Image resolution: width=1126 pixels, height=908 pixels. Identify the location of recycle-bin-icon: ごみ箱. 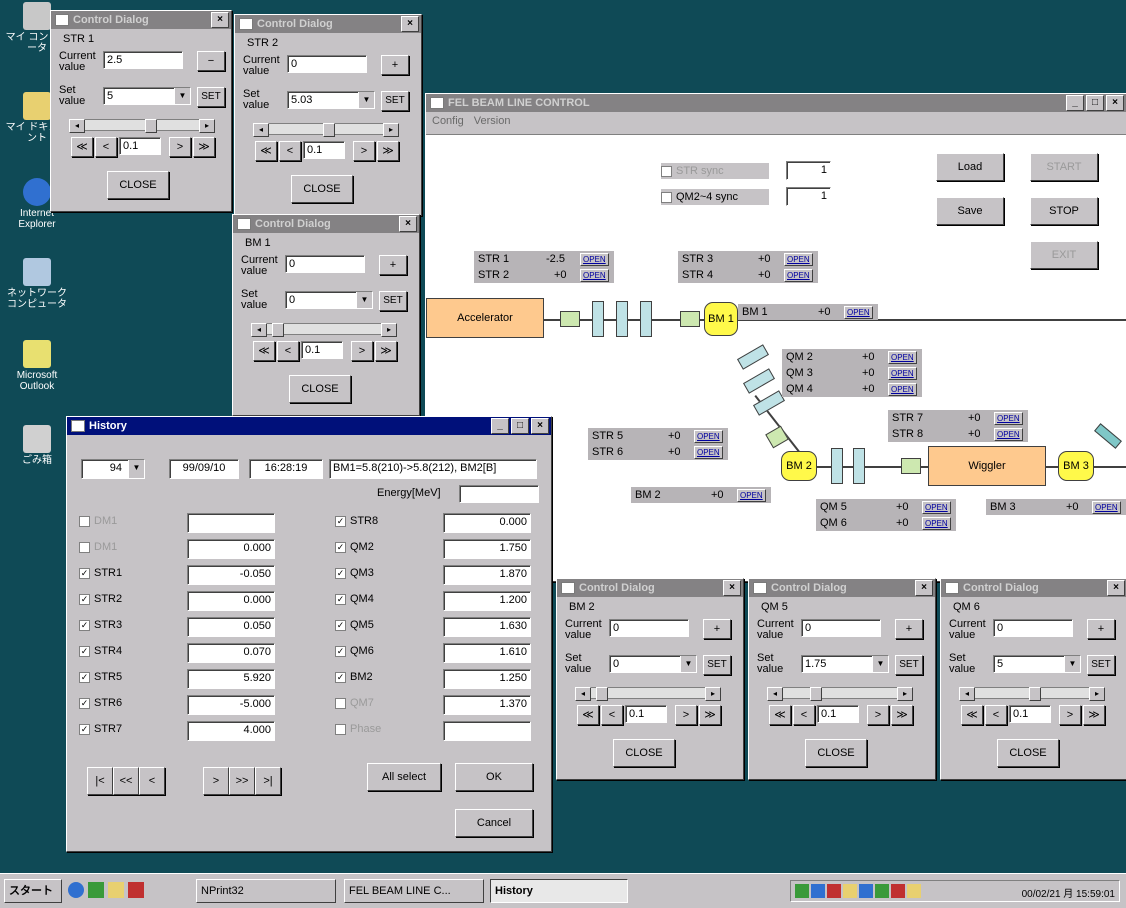
(37, 445).